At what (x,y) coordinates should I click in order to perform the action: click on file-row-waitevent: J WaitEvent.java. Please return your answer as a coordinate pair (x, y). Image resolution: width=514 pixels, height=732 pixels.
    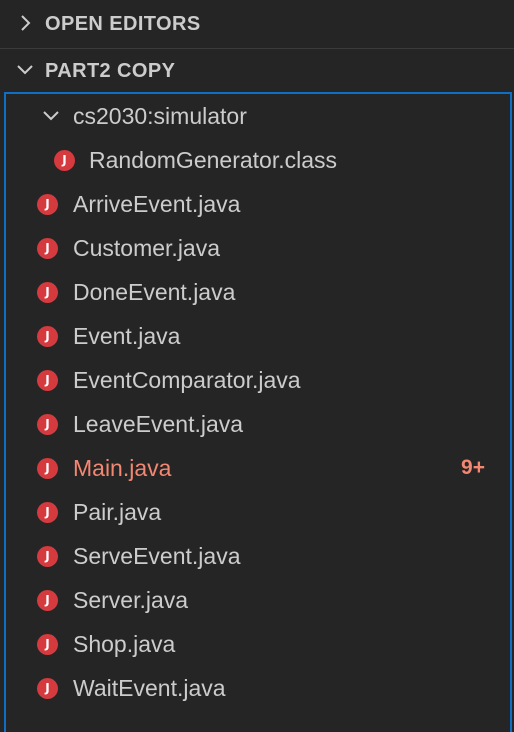
    Looking at the image, I should click on (259, 688).